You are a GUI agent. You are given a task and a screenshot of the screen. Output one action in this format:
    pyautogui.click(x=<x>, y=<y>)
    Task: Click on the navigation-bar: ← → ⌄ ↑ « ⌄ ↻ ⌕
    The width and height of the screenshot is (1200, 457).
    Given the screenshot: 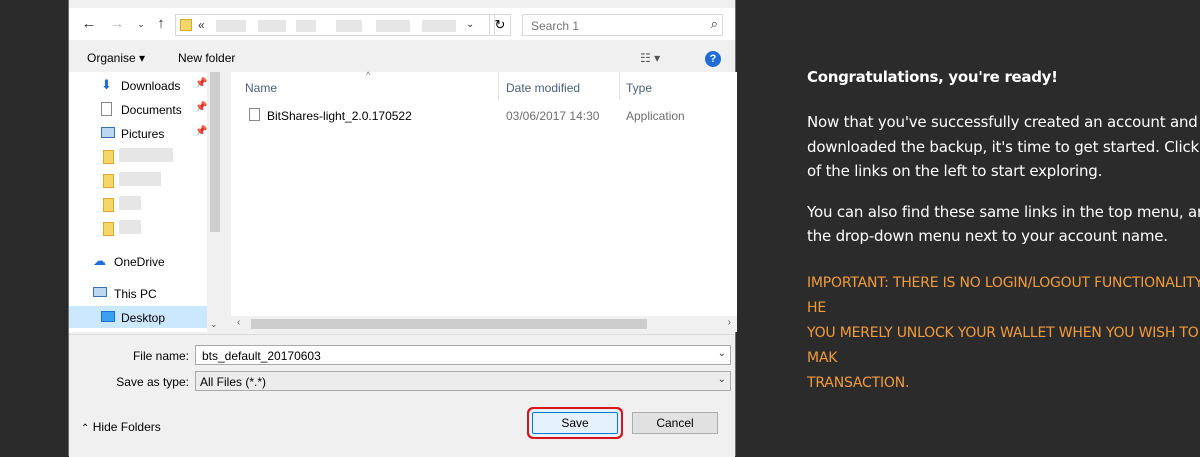 What is the action you would take?
    pyautogui.click(x=402, y=24)
    